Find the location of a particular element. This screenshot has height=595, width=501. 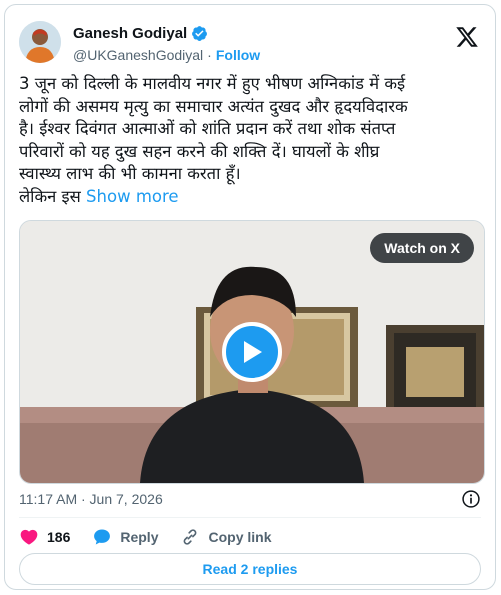

tweet-text-last-line: लेकिन इस Show more is located at coordinates (254, 197).